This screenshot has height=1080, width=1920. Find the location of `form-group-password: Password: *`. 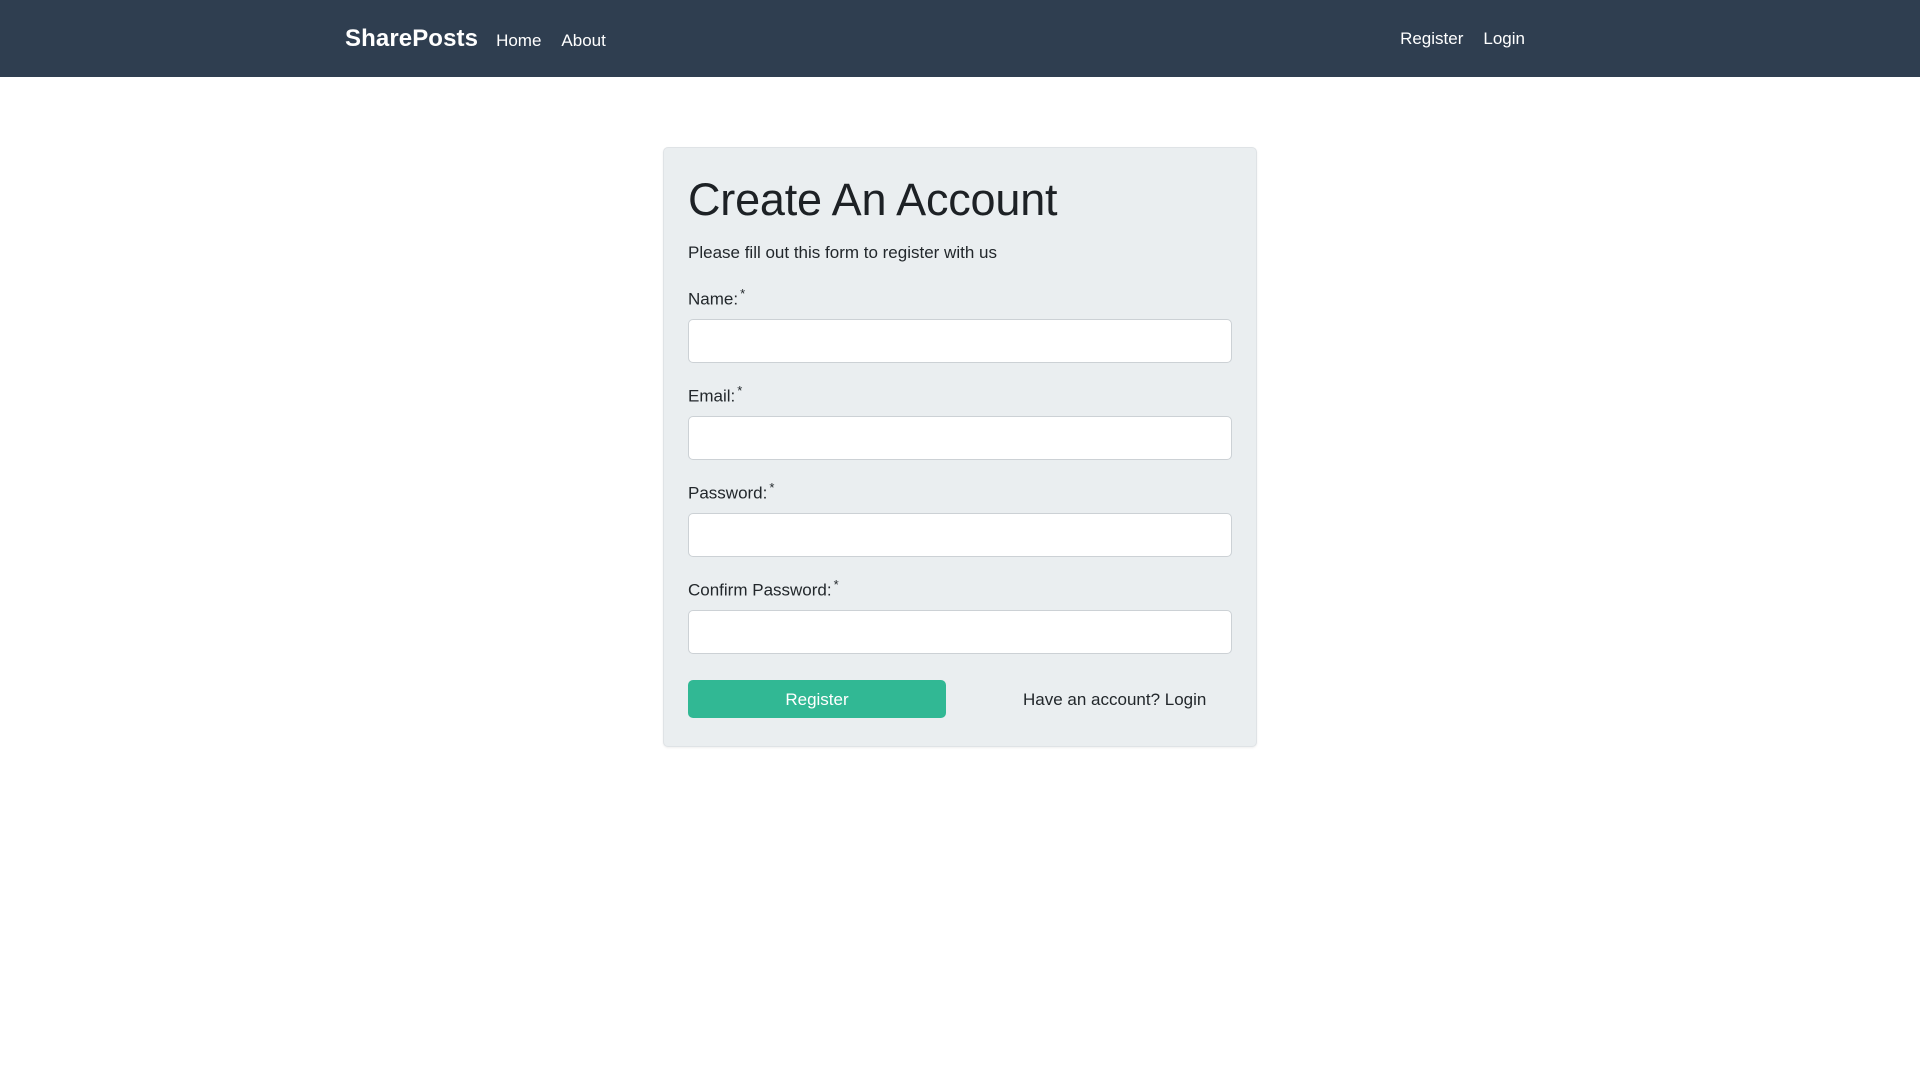

form-group-password: Password: * is located at coordinates (960, 518).